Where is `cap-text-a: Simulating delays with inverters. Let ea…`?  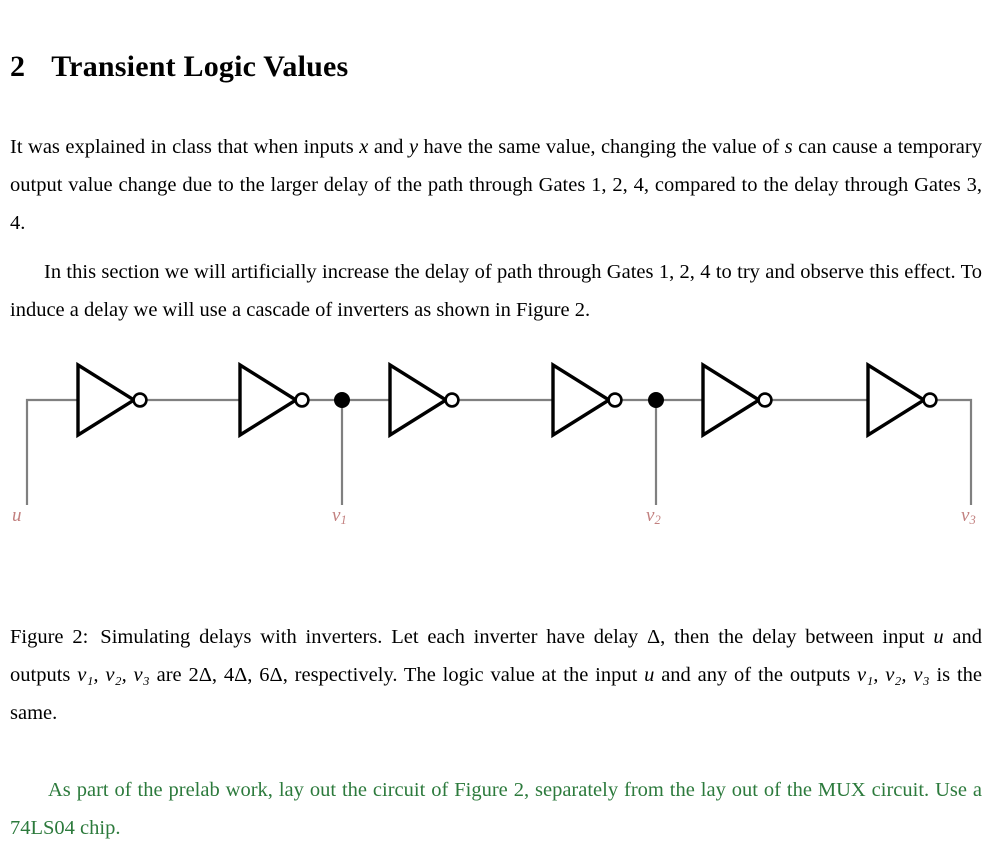 cap-text-a: Simulating delays with inverters. Let ea… is located at coordinates (373, 636).